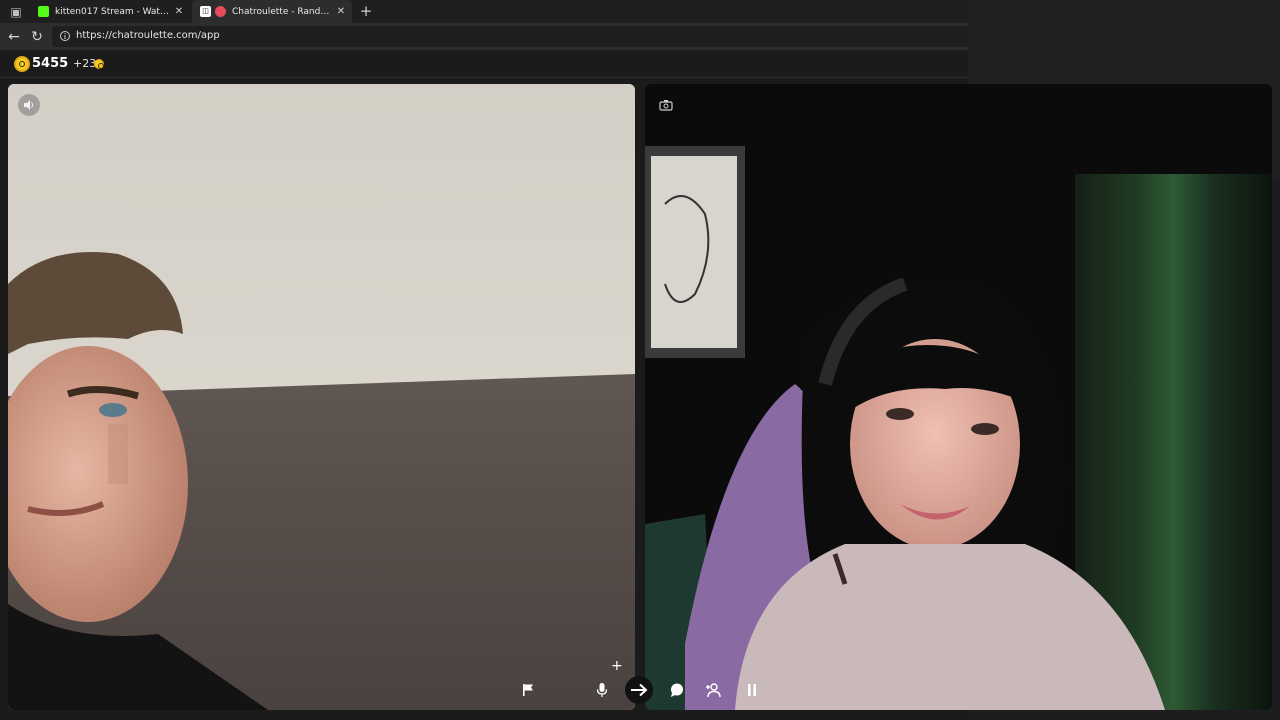 The width and height of the screenshot is (1280, 720). Describe the element at coordinates (29, 105) in the screenshot. I see `speaker-icon` at that location.